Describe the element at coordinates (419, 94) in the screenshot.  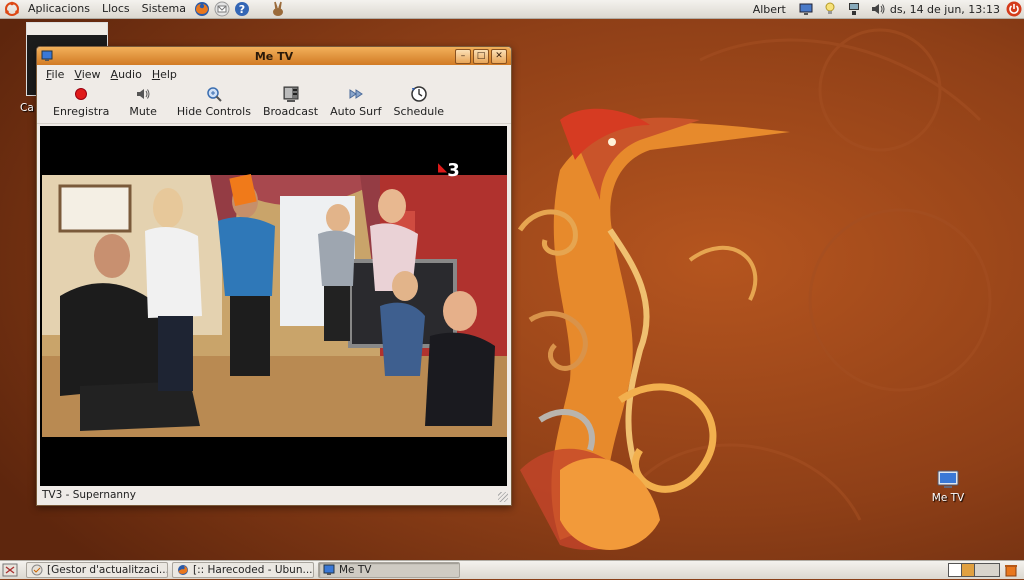
I see `clock-icon` at that location.